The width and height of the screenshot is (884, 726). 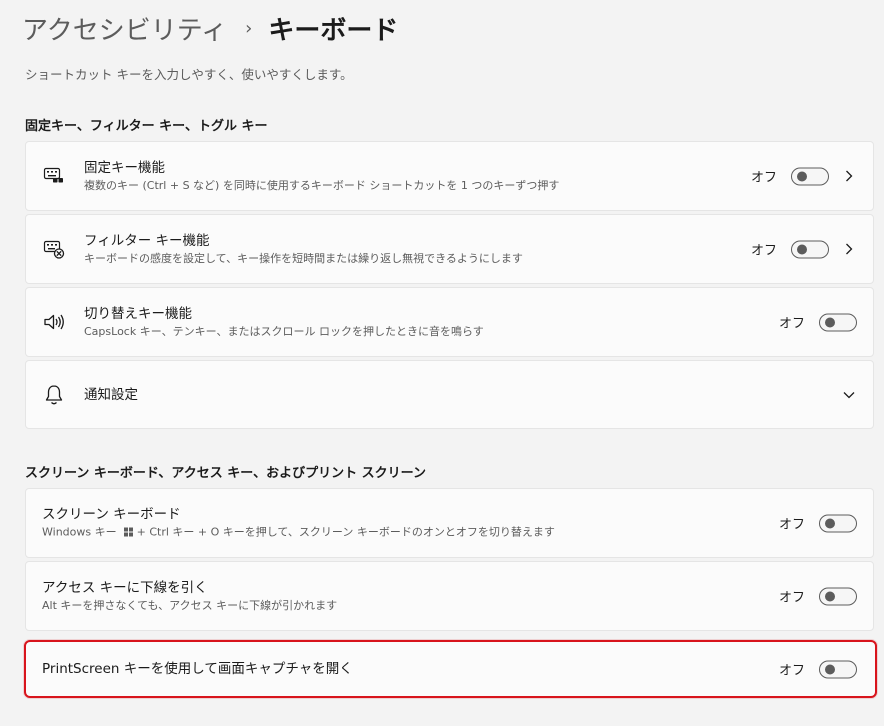 I want to click on breadcrumb-parent: アクセシビリティ, so click(x=124, y=28).